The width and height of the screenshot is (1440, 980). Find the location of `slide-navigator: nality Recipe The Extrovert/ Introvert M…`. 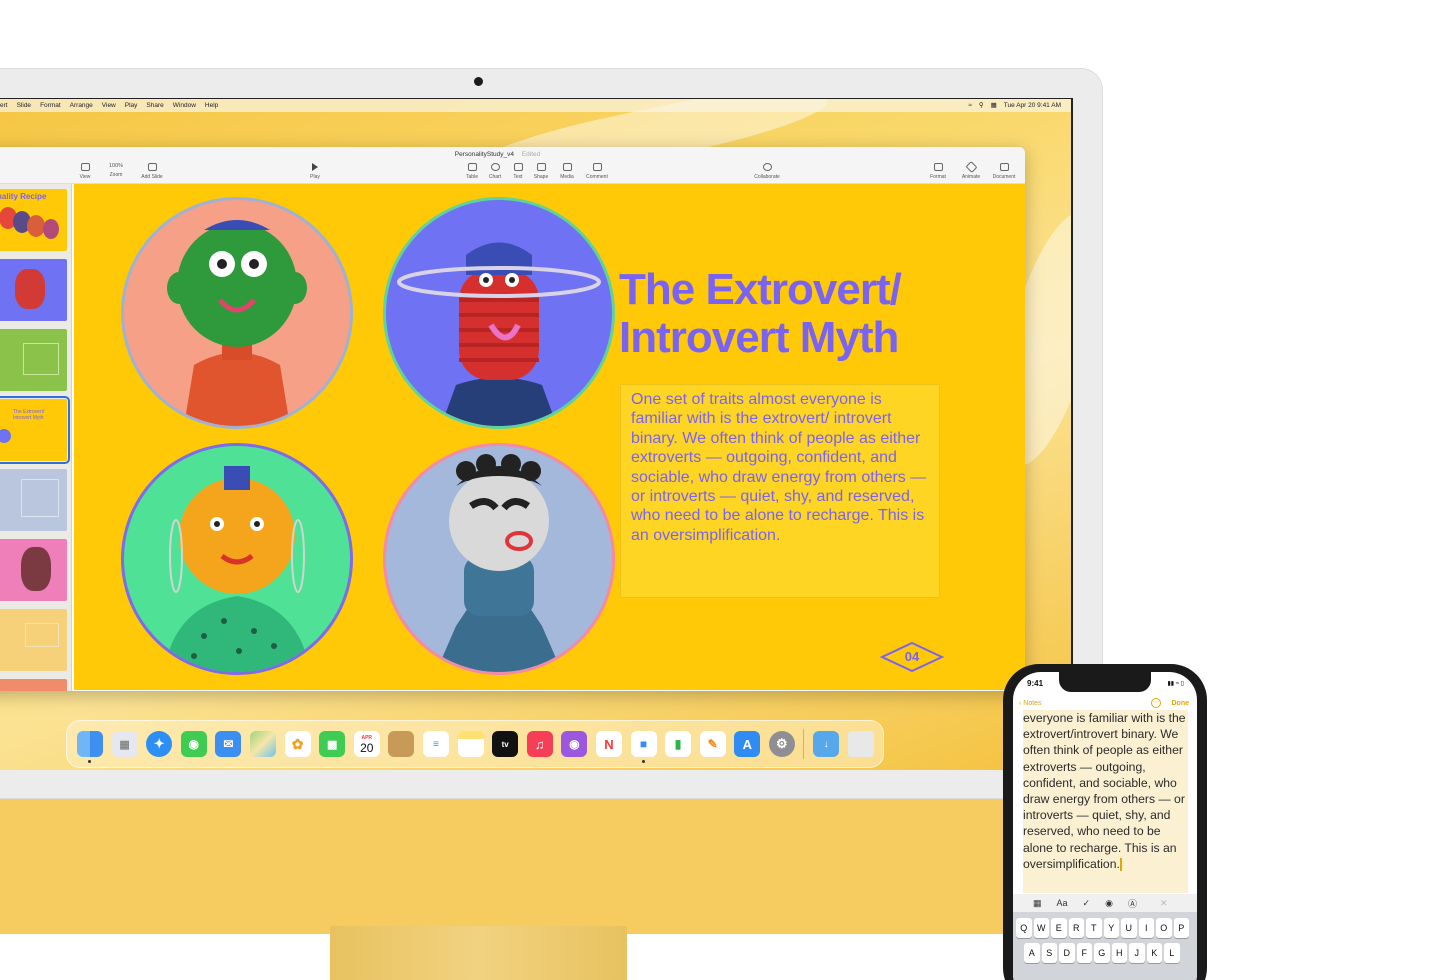

slide-navigator: nality Recipe The Extrovert/ Introvert M… is located at coordinates (36, 437).